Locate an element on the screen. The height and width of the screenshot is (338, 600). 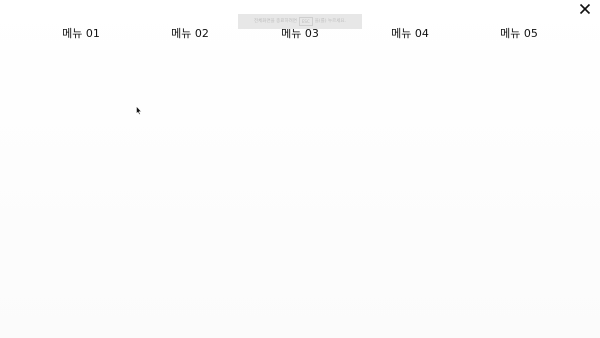
menu-item-01: 메뉴 01 is located at coordinates (81, 34).